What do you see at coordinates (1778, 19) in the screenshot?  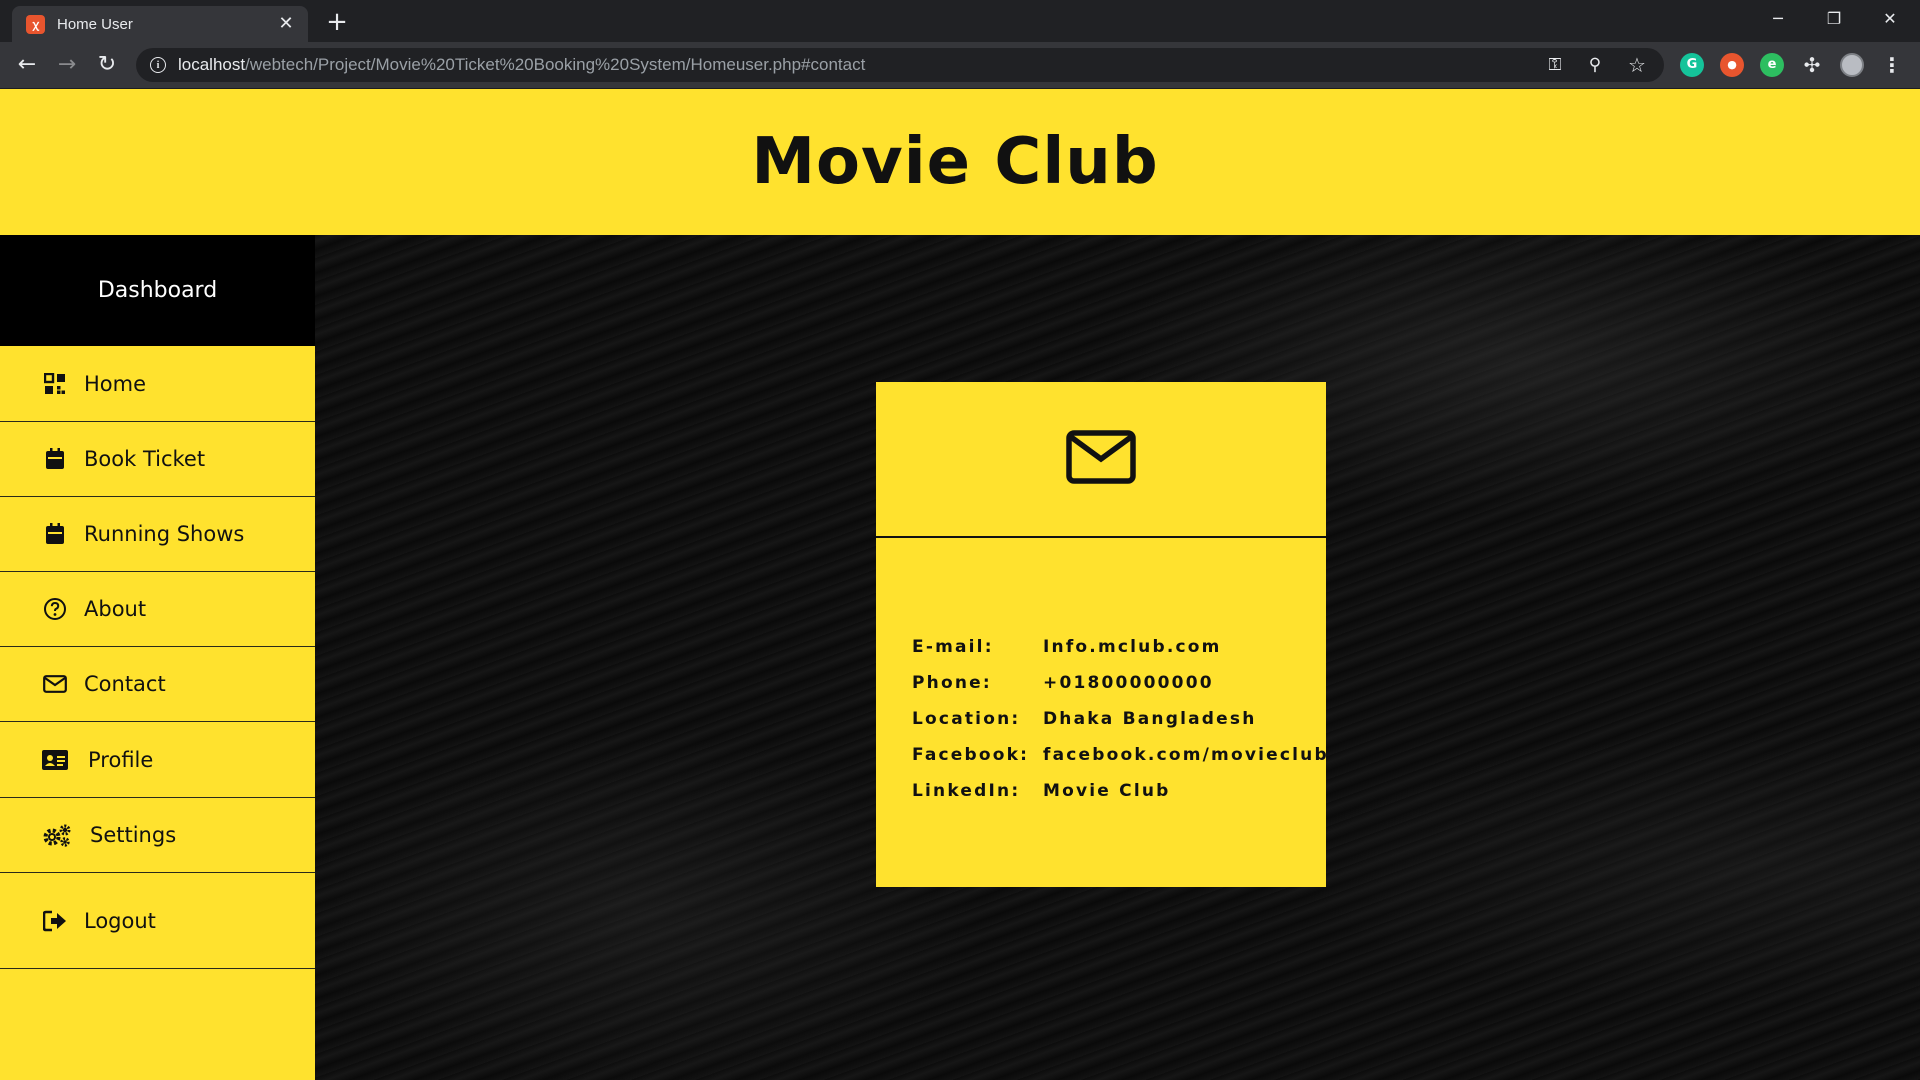 I see `minimize-button: ─` at bounding box center [1778, 19].